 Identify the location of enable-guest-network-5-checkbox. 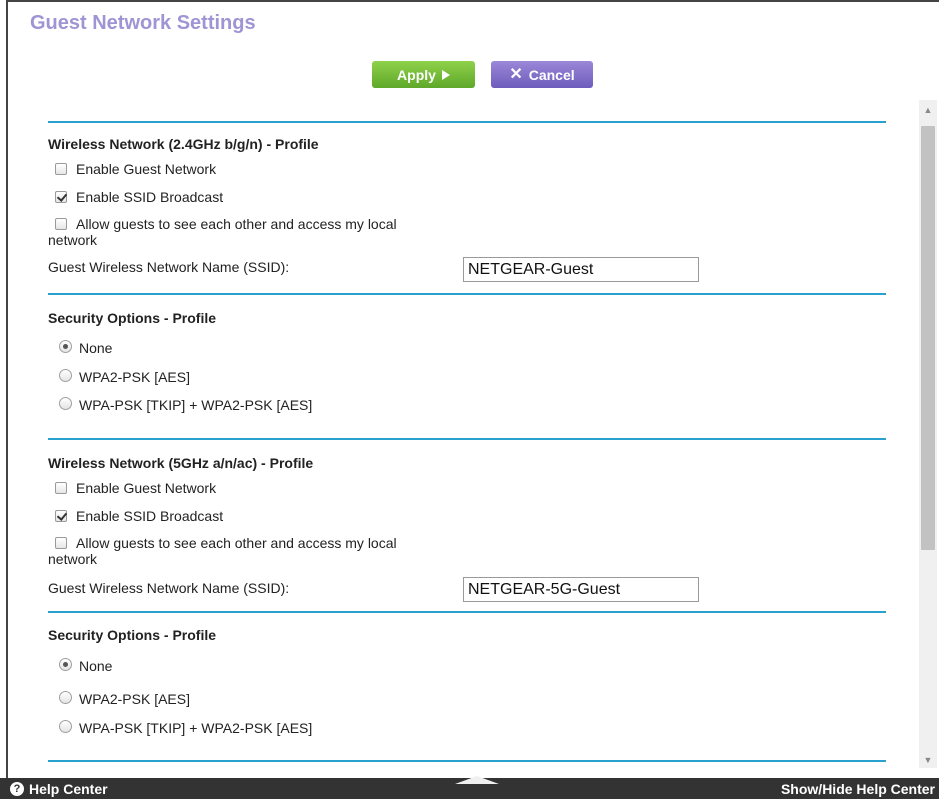
(61, 488).